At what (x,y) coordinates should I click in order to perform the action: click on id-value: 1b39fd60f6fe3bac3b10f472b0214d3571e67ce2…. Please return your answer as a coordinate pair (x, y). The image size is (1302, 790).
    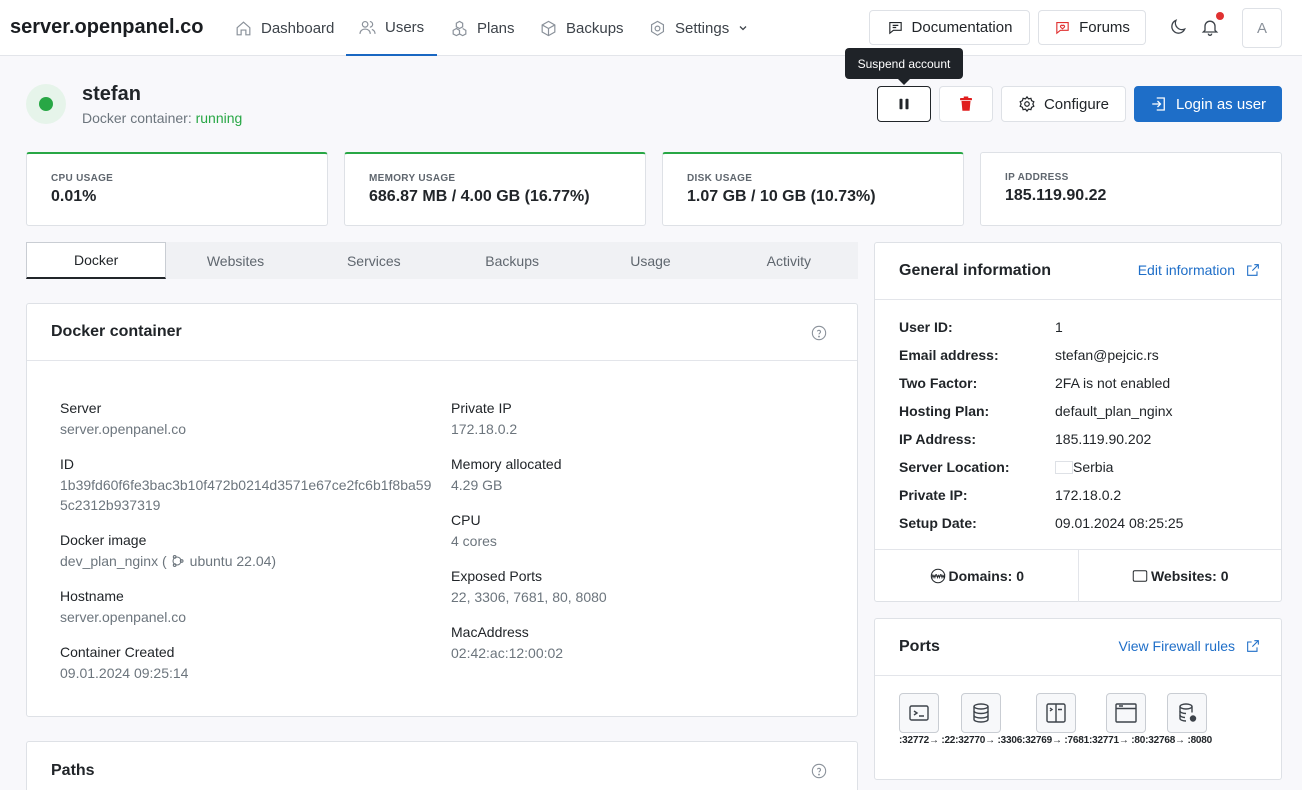
    Looking at the image, I should click on (246, 495).